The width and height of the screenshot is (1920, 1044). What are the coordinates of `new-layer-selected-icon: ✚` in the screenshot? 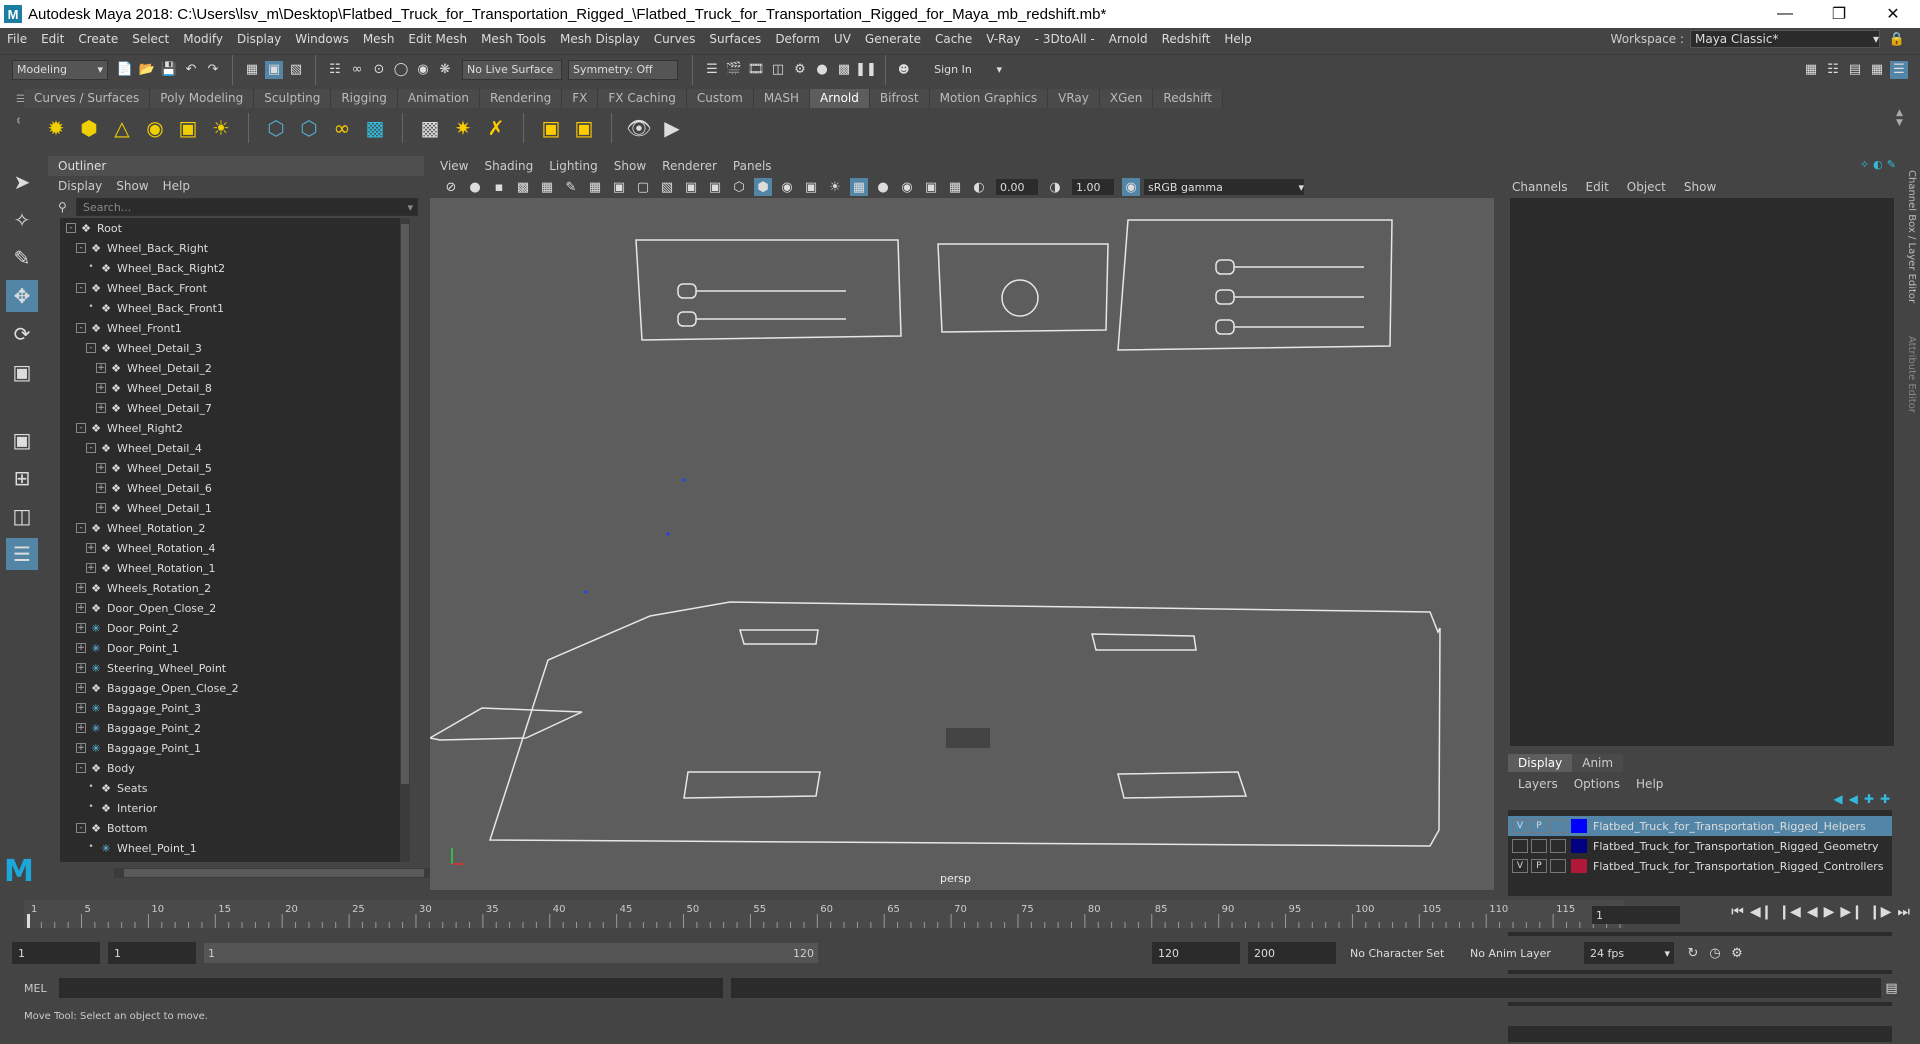 It's located at (1885, 799).